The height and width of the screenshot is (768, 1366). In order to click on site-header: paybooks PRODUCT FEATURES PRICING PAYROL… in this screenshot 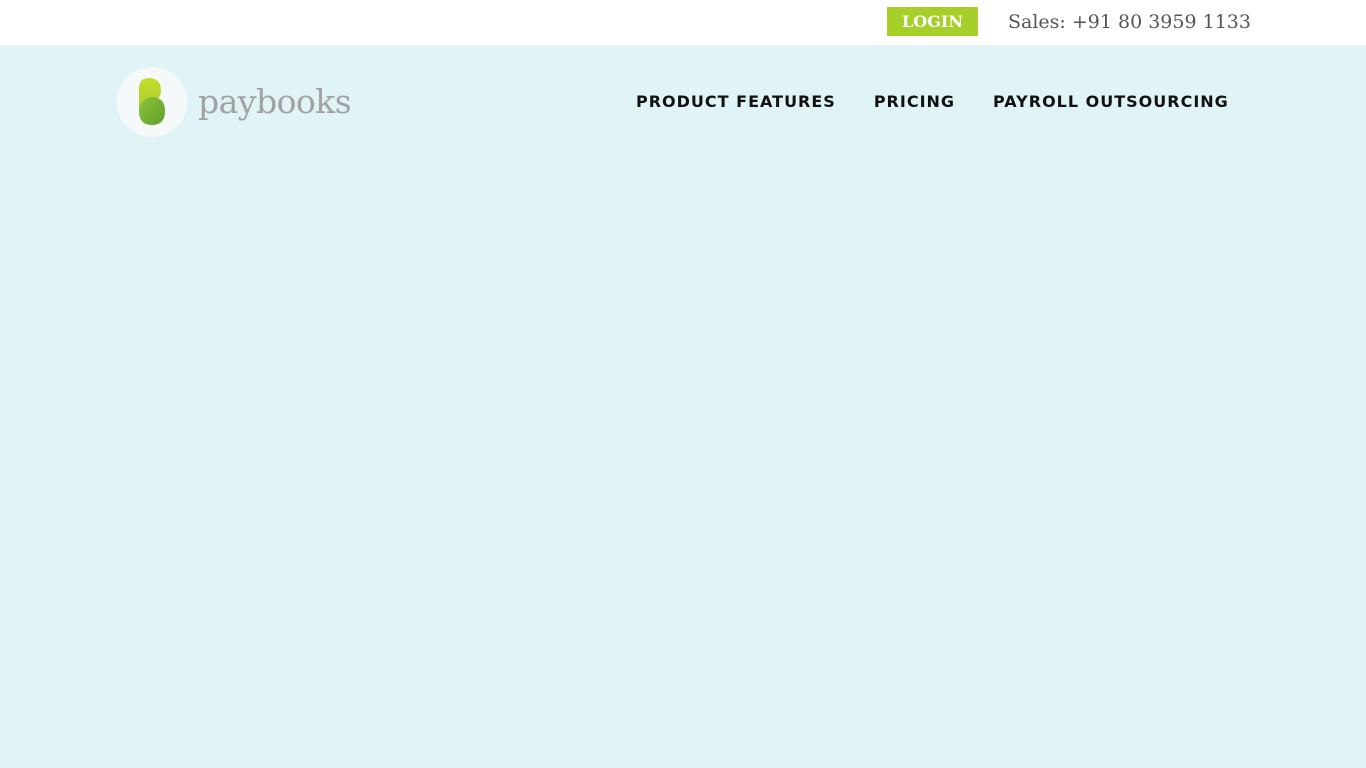, I will do `click(683, 102)`.